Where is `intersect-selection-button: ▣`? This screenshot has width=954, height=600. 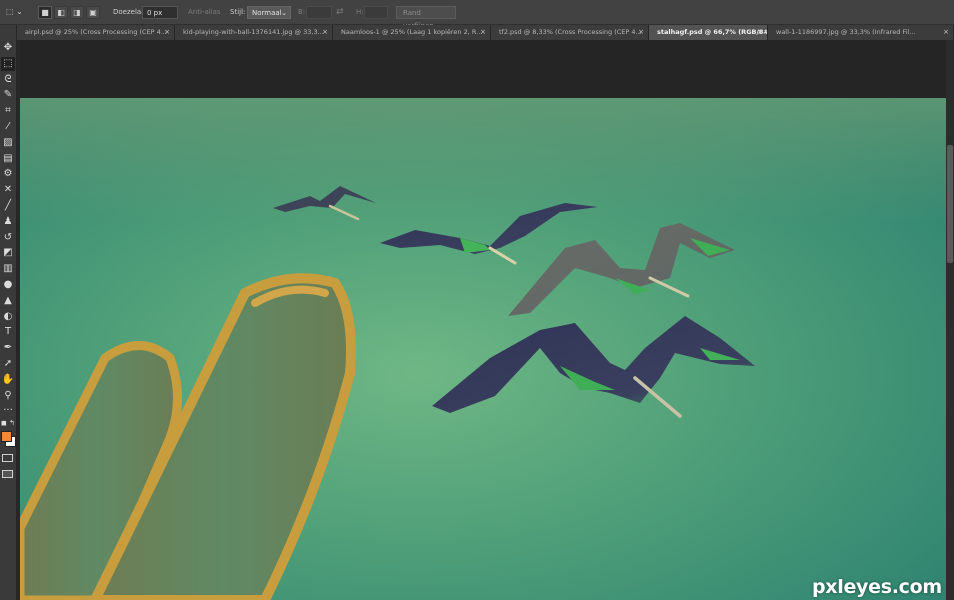 intersect-selection-button: ▣ is located at coordinates (93, 12).